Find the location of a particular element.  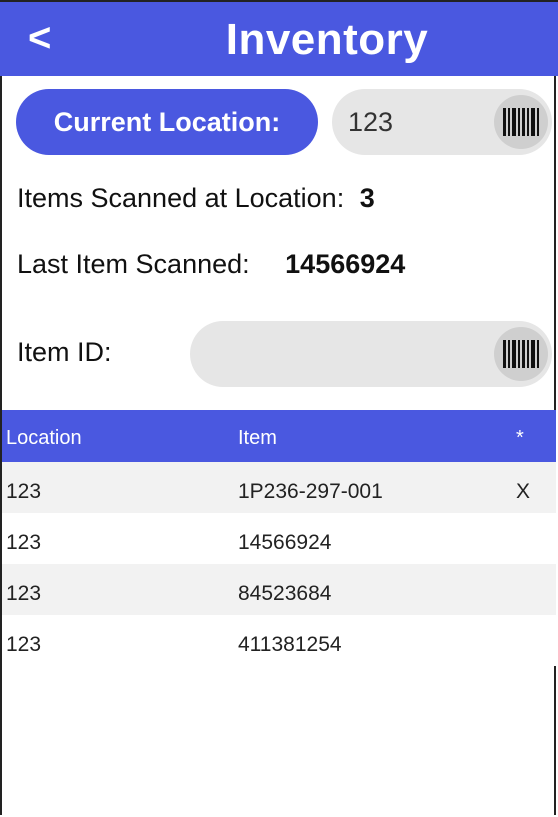

table-row: 123 84523684 is located at coordinates (279, 589).